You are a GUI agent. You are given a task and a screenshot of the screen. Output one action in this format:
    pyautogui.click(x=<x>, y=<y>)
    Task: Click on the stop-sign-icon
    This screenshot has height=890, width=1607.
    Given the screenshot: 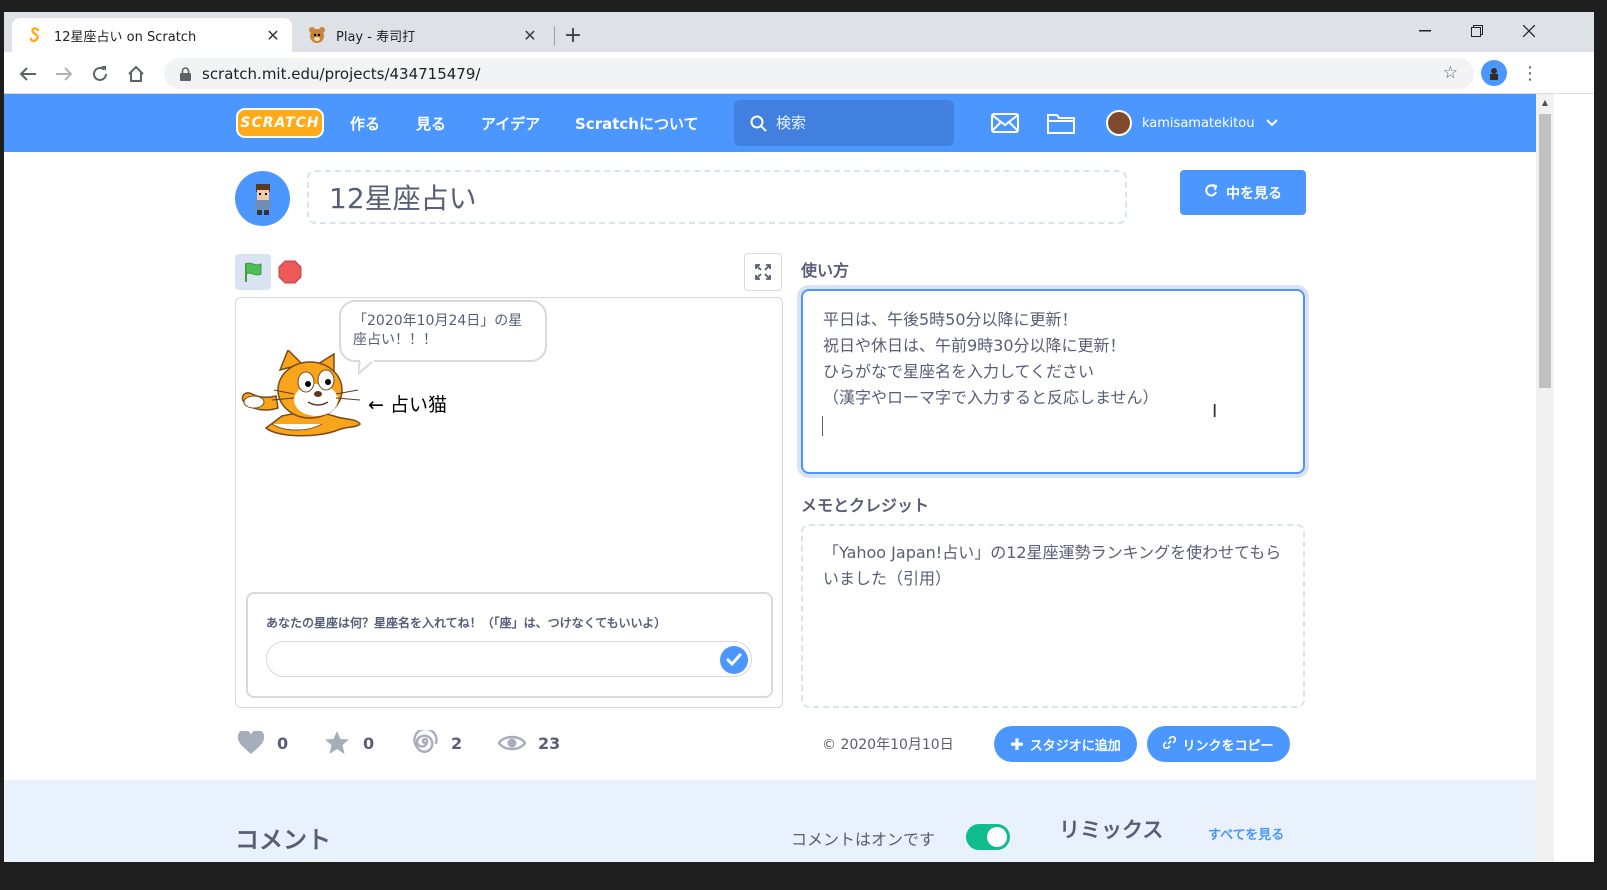 What is the action you would take?
    pyautogui.click(x=290, y=272)
    